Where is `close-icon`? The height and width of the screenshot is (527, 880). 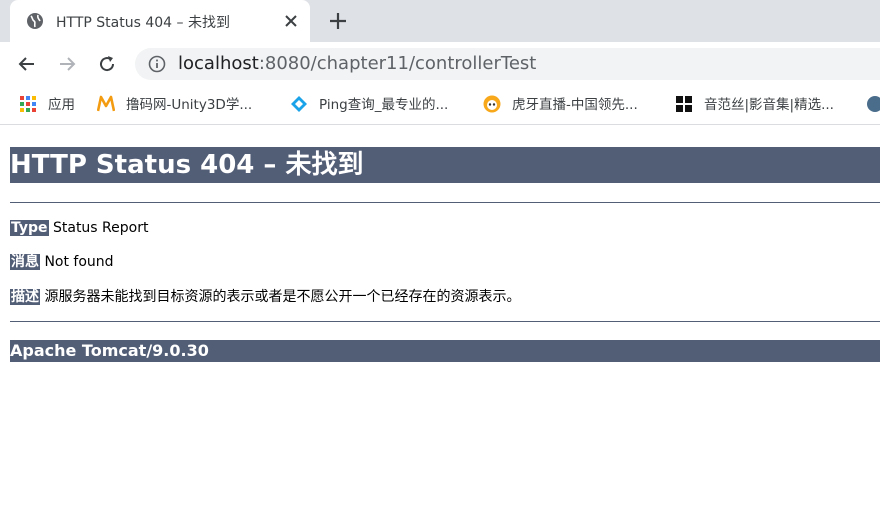 close-icon is located at coordinates (291, 21).